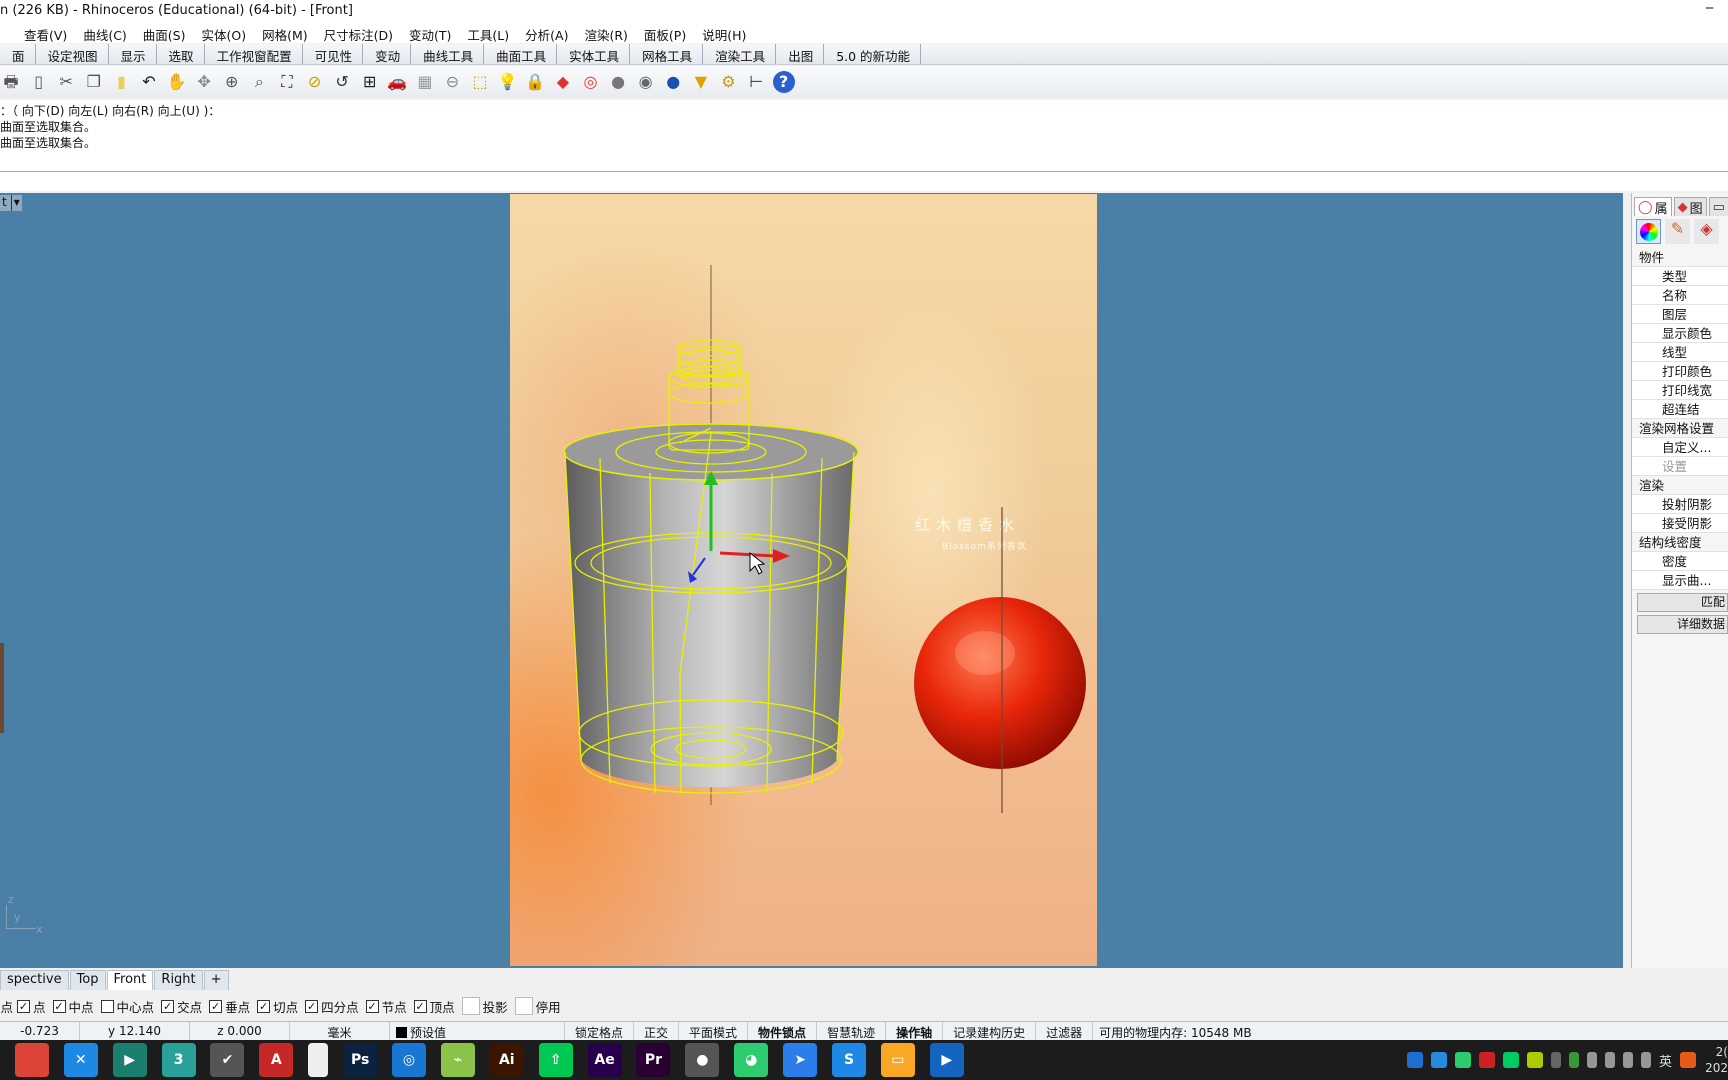 This screenshot has width=1728, height=1080. What do you see at coordinates (605, 34) in the screenshot?
I see `menu-item: 渲染(R)` at bounding box center [605, 34].